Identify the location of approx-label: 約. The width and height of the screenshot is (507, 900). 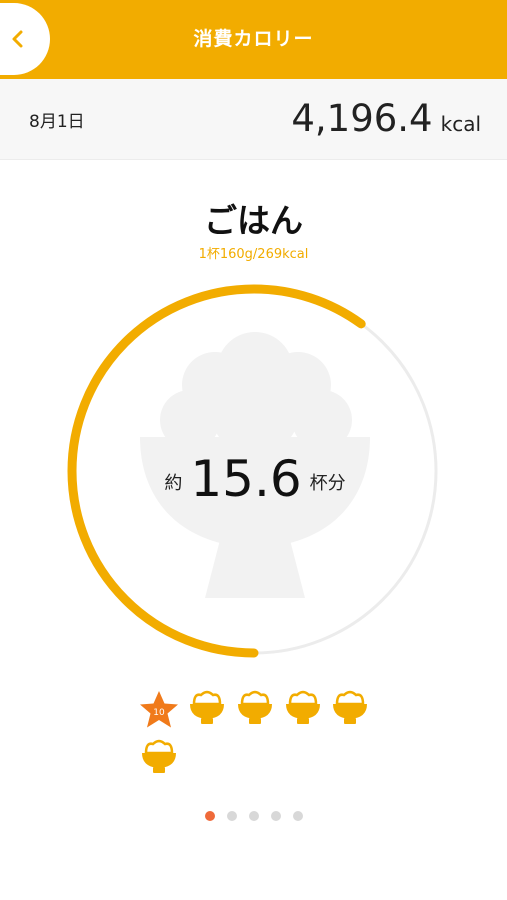
(173, 483).